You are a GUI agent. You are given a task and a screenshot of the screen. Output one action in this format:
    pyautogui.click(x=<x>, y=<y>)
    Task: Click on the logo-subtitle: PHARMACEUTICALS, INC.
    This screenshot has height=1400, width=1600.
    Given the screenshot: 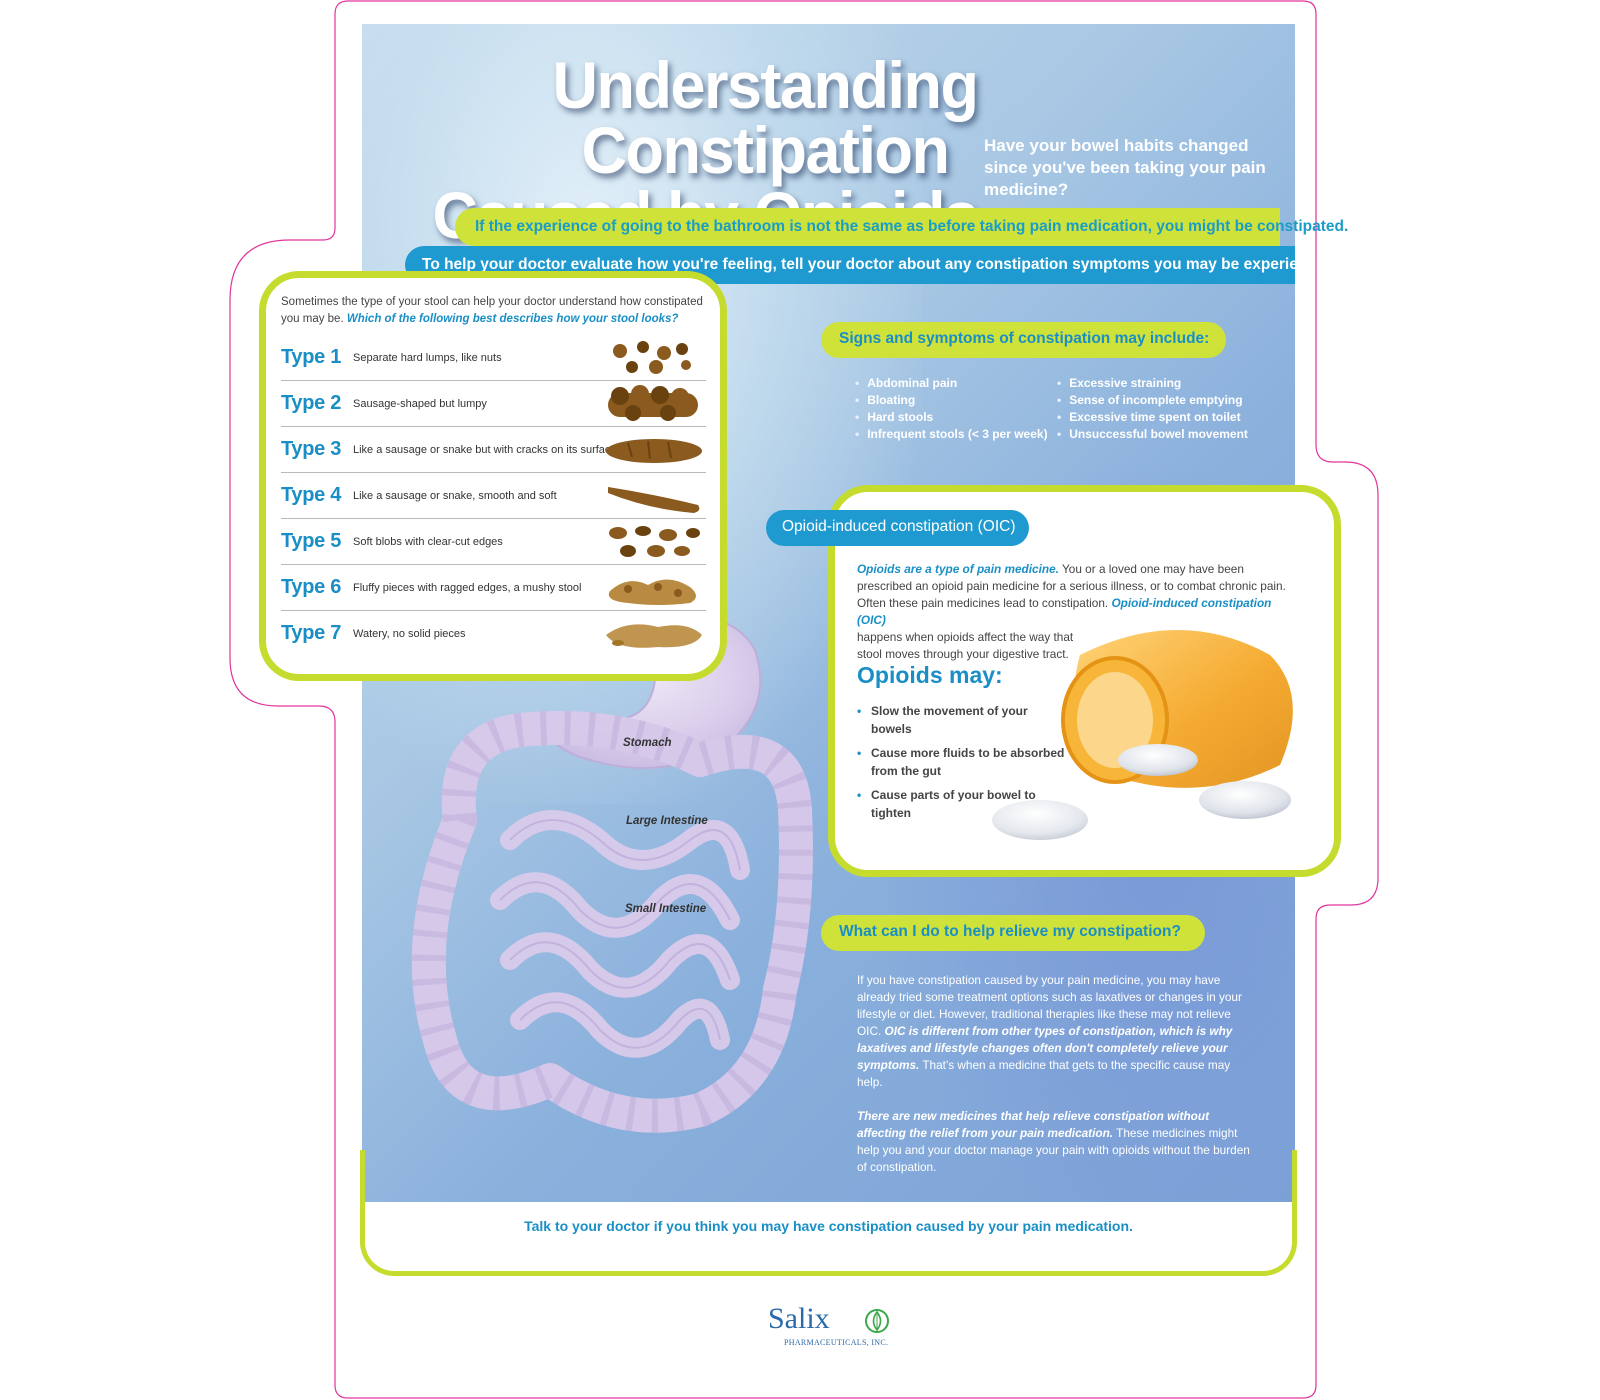 What is the action you would take?
    pyautogui.click(x=836, y=1342)
    